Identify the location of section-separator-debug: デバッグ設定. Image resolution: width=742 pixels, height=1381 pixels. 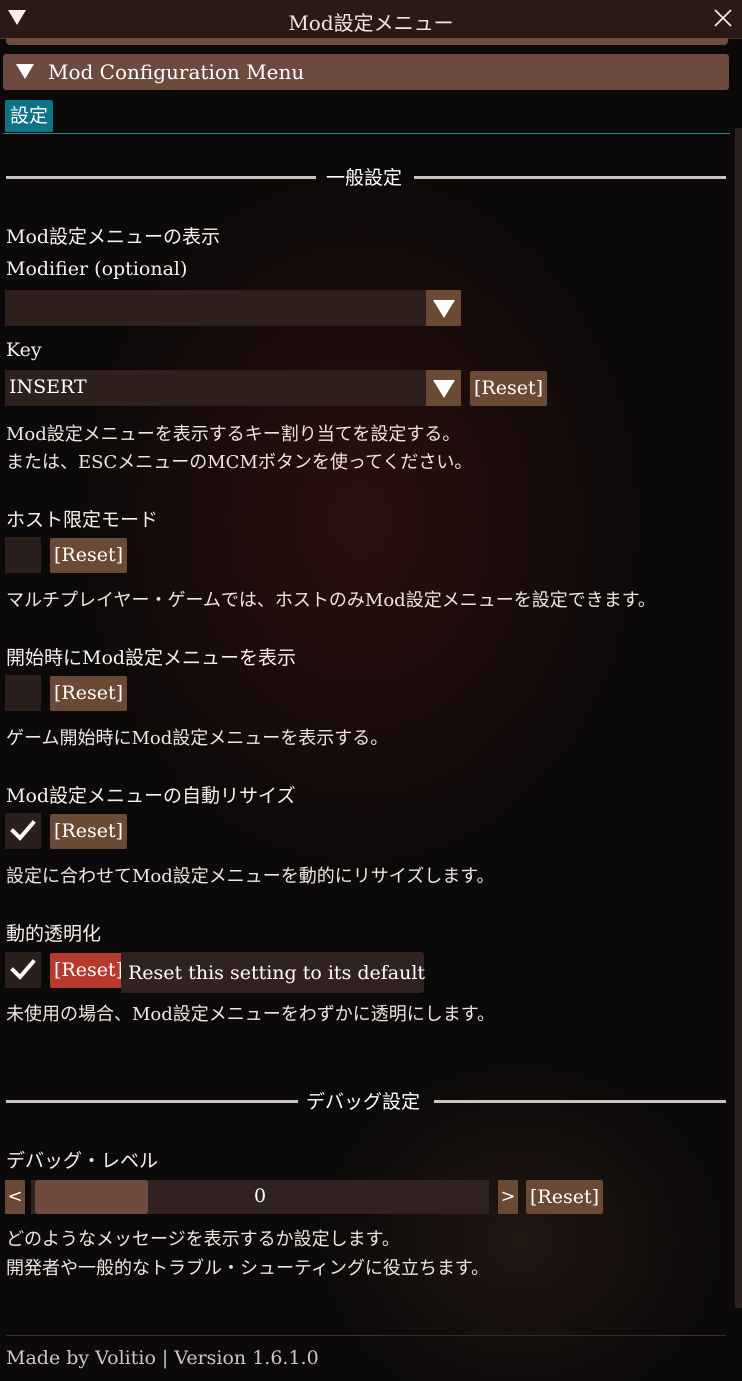
(366, 1102).